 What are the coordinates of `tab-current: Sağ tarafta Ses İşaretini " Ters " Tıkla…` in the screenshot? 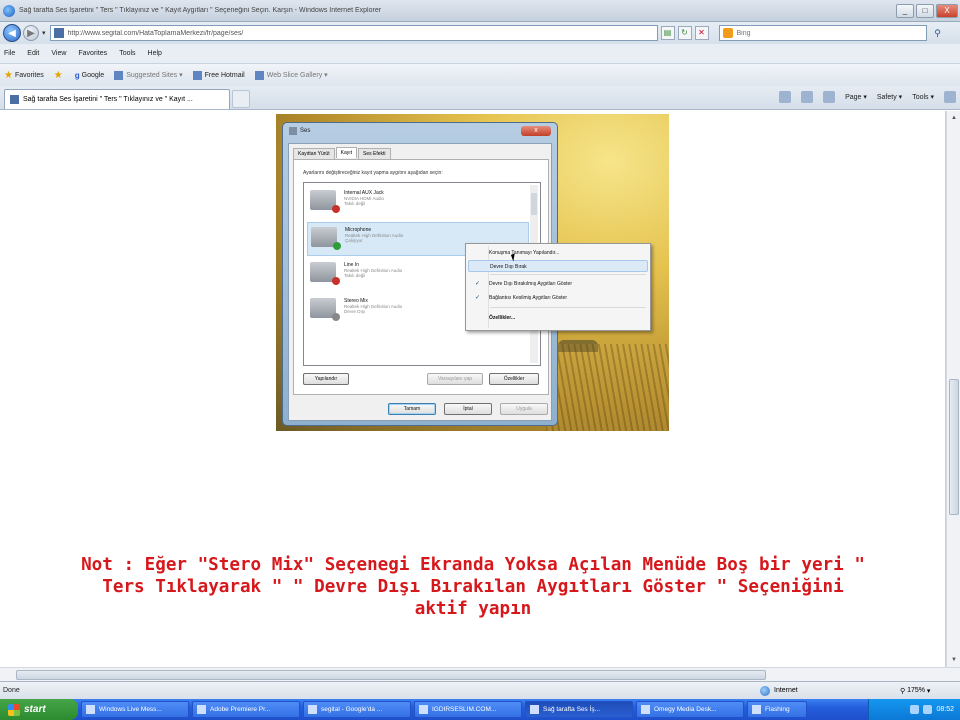 It's located at (117, 99).